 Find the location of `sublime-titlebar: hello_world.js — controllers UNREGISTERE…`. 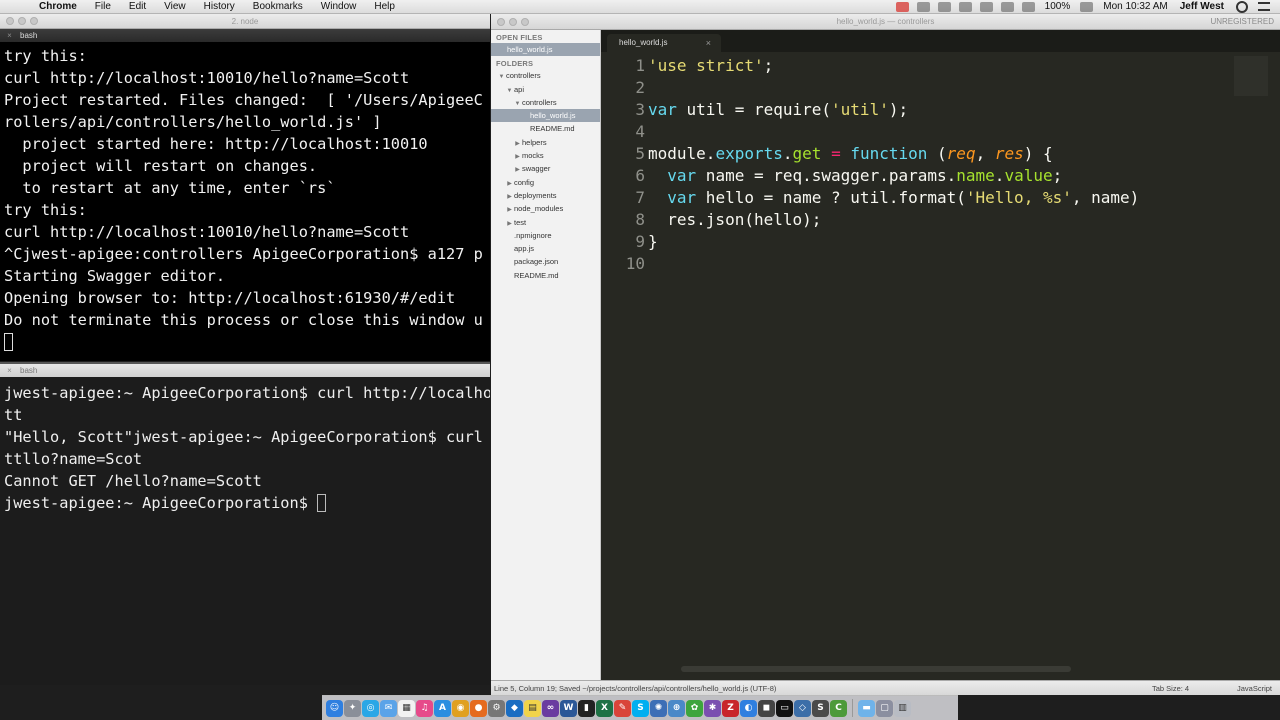

sublime-titlebar: hello_world.js — controllers UNREGISTERE… is located at coordinates (885, 22).